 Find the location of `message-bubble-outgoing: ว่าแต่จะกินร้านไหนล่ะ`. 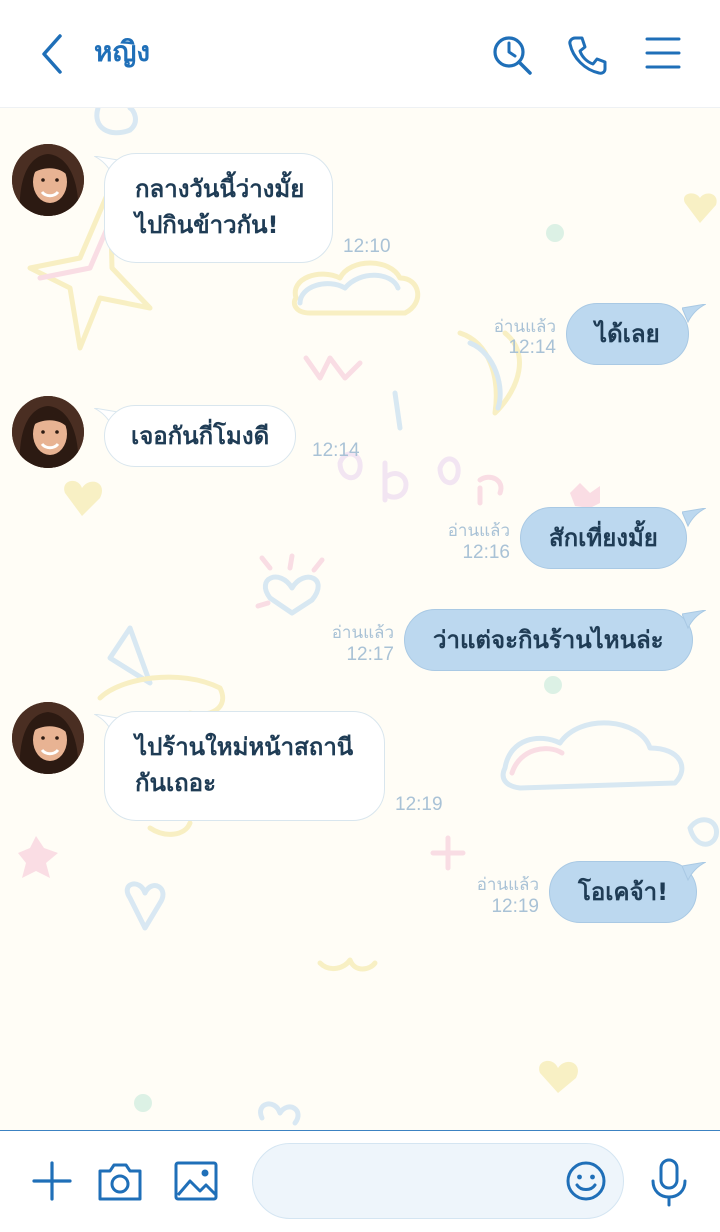

message-bubble-outgoing: ว่าแต่จะกินร้านไหนล่ะ is located at coordinates (548, 640).